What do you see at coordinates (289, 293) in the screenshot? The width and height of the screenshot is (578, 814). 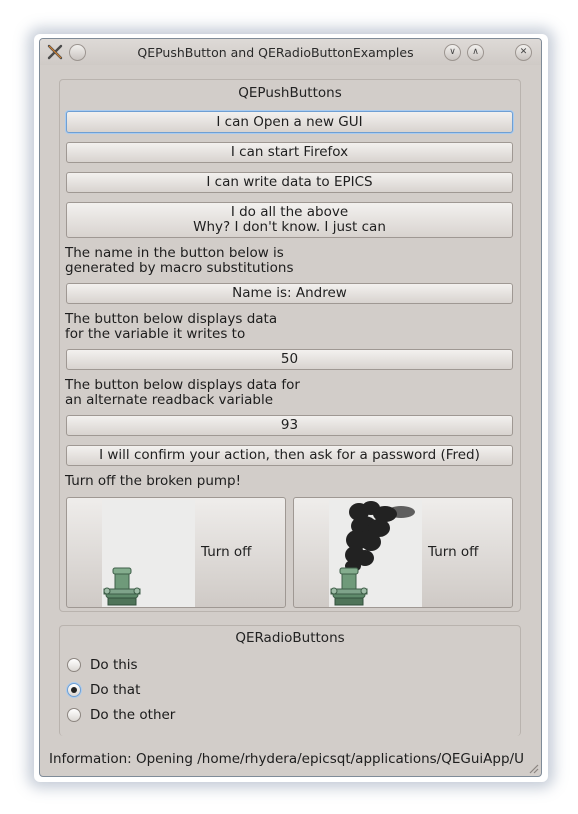 I see `name-button: Name is: Andrew` at bounding box center [289, 293].